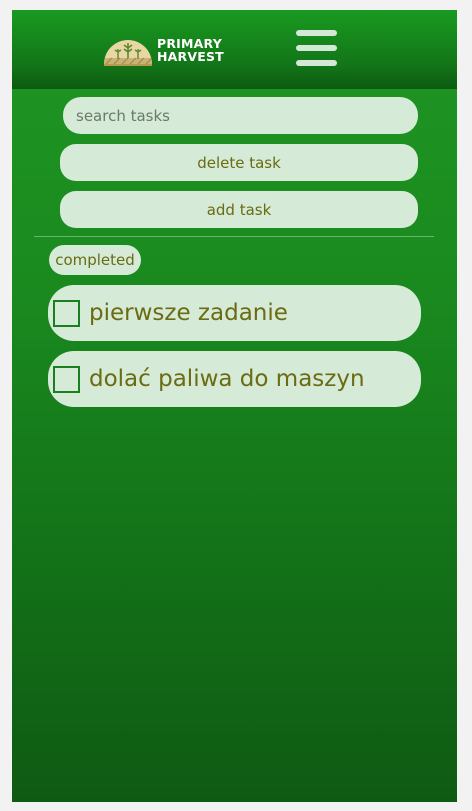  Describe the element at coordinates (95, 260) in the screenshot. I see `completed-filter-button: completed` at that location.